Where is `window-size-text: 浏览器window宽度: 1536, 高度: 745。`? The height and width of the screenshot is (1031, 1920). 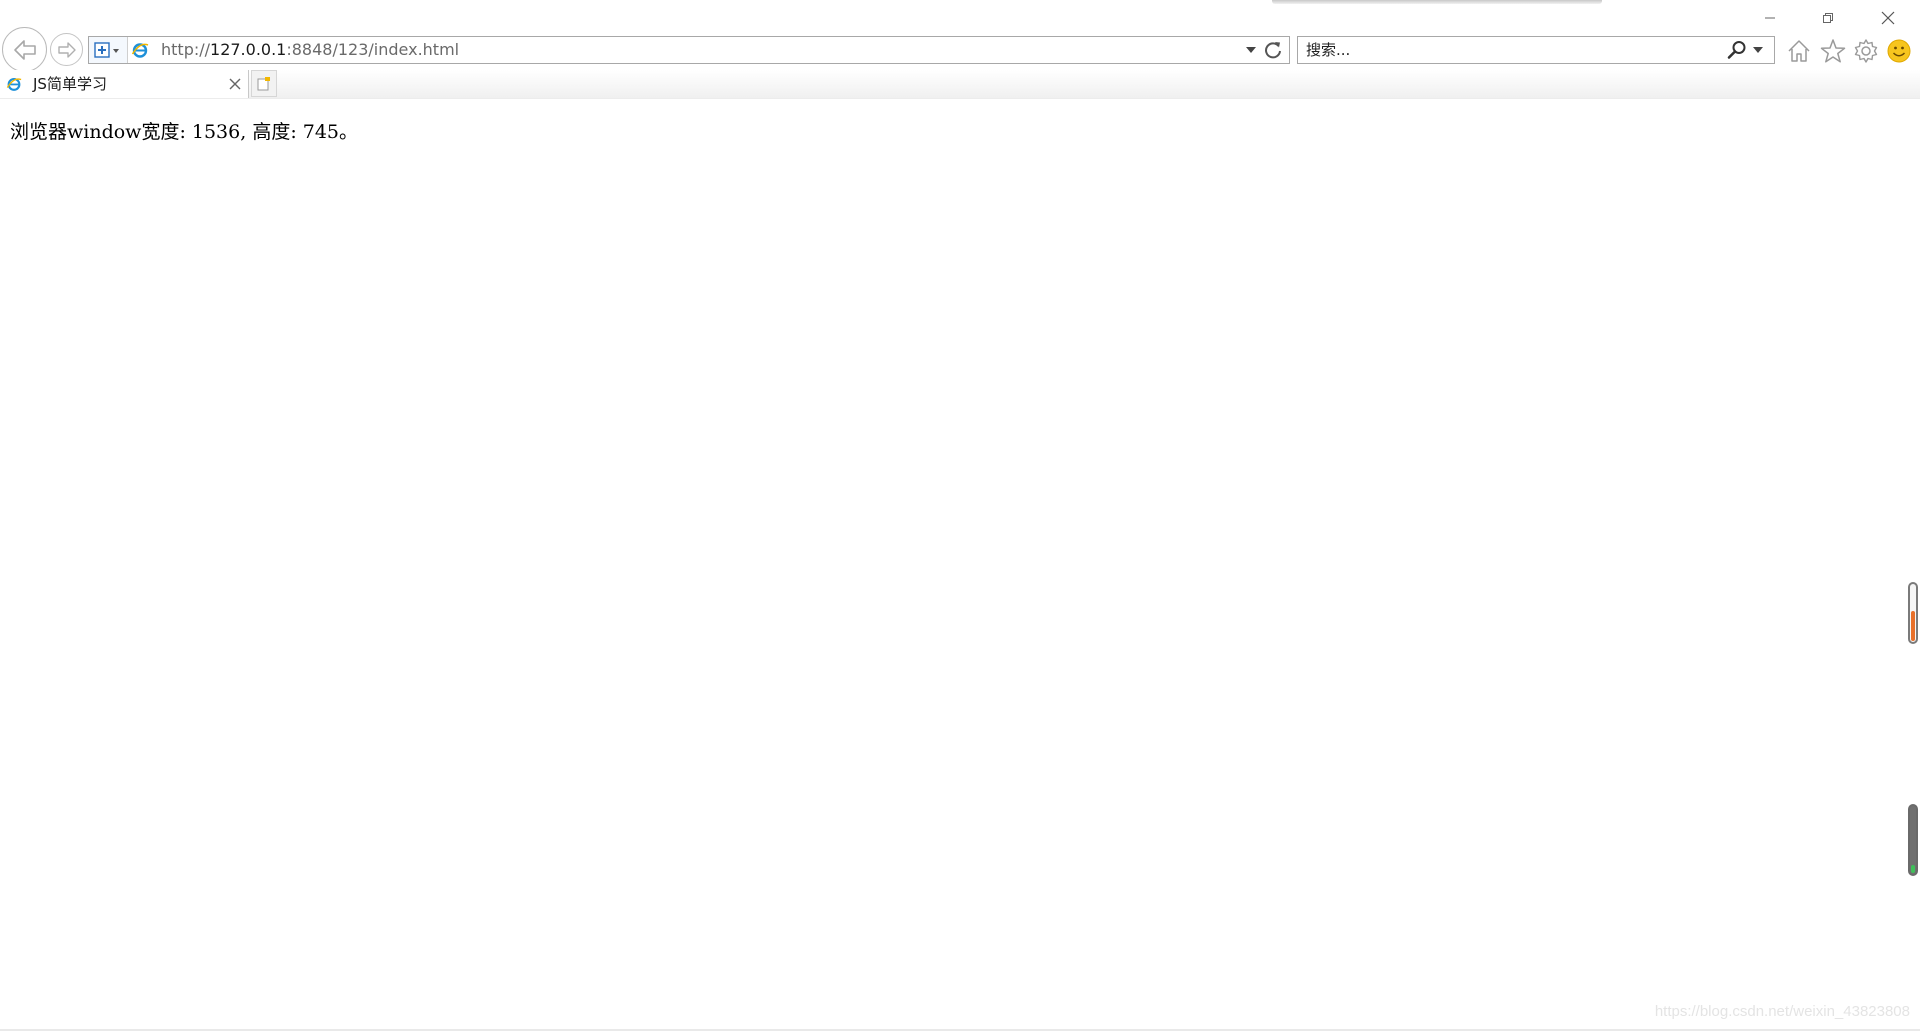
window-size-text: 浏览器window宽度: 1536, 高度: 745。 is located at coordinates (184, 132).